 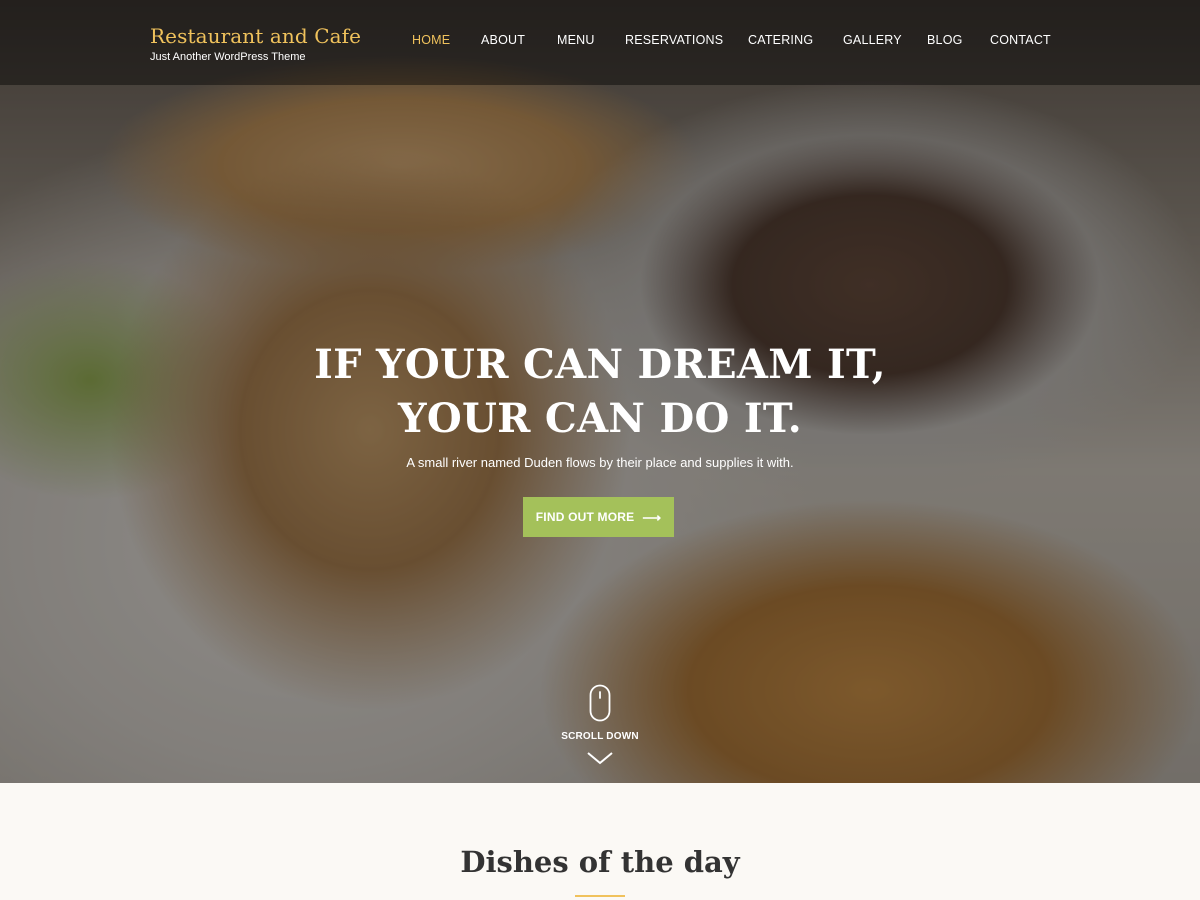 What do you see at coordinates (600, 364) in the screenshot?
I see `hero-title-line-1: IF YOUR CAN DREAM IT,` at bounding box center [600, 364].